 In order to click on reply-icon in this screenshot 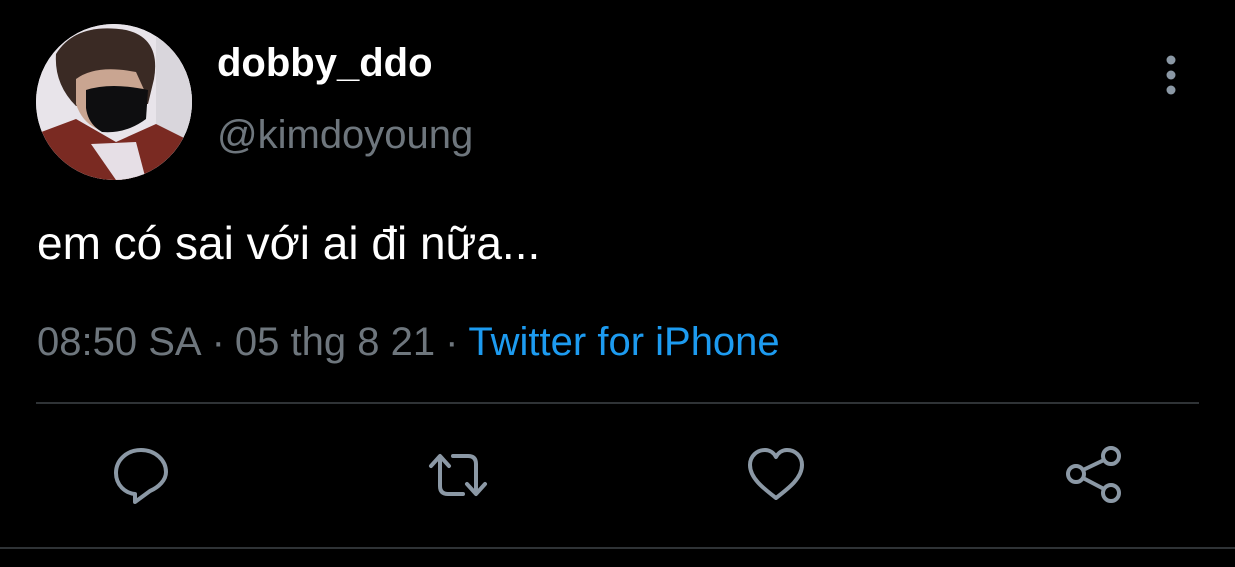, I will do `click(141, 476)`.